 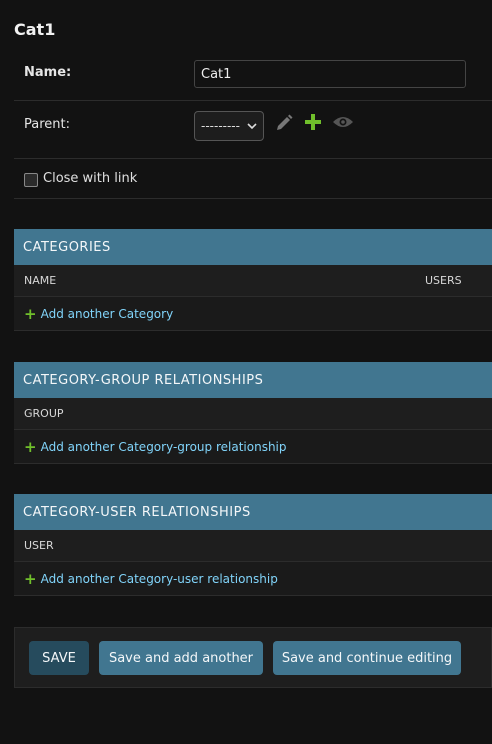 I want to click on column-group: GROUP, so click(x=44, y=413).